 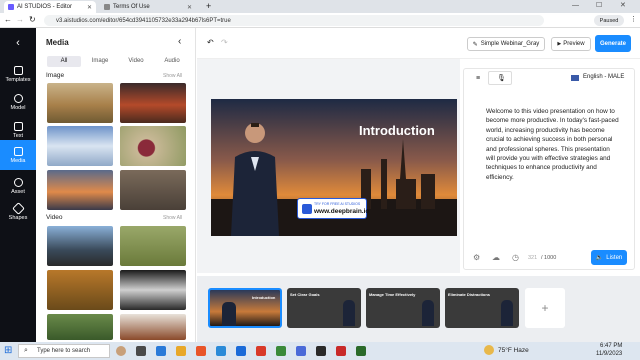 What do you see at coordinates (575, 5) in the screenshot?
I see `minimize-icon: —` at bounding box center [575, 5].